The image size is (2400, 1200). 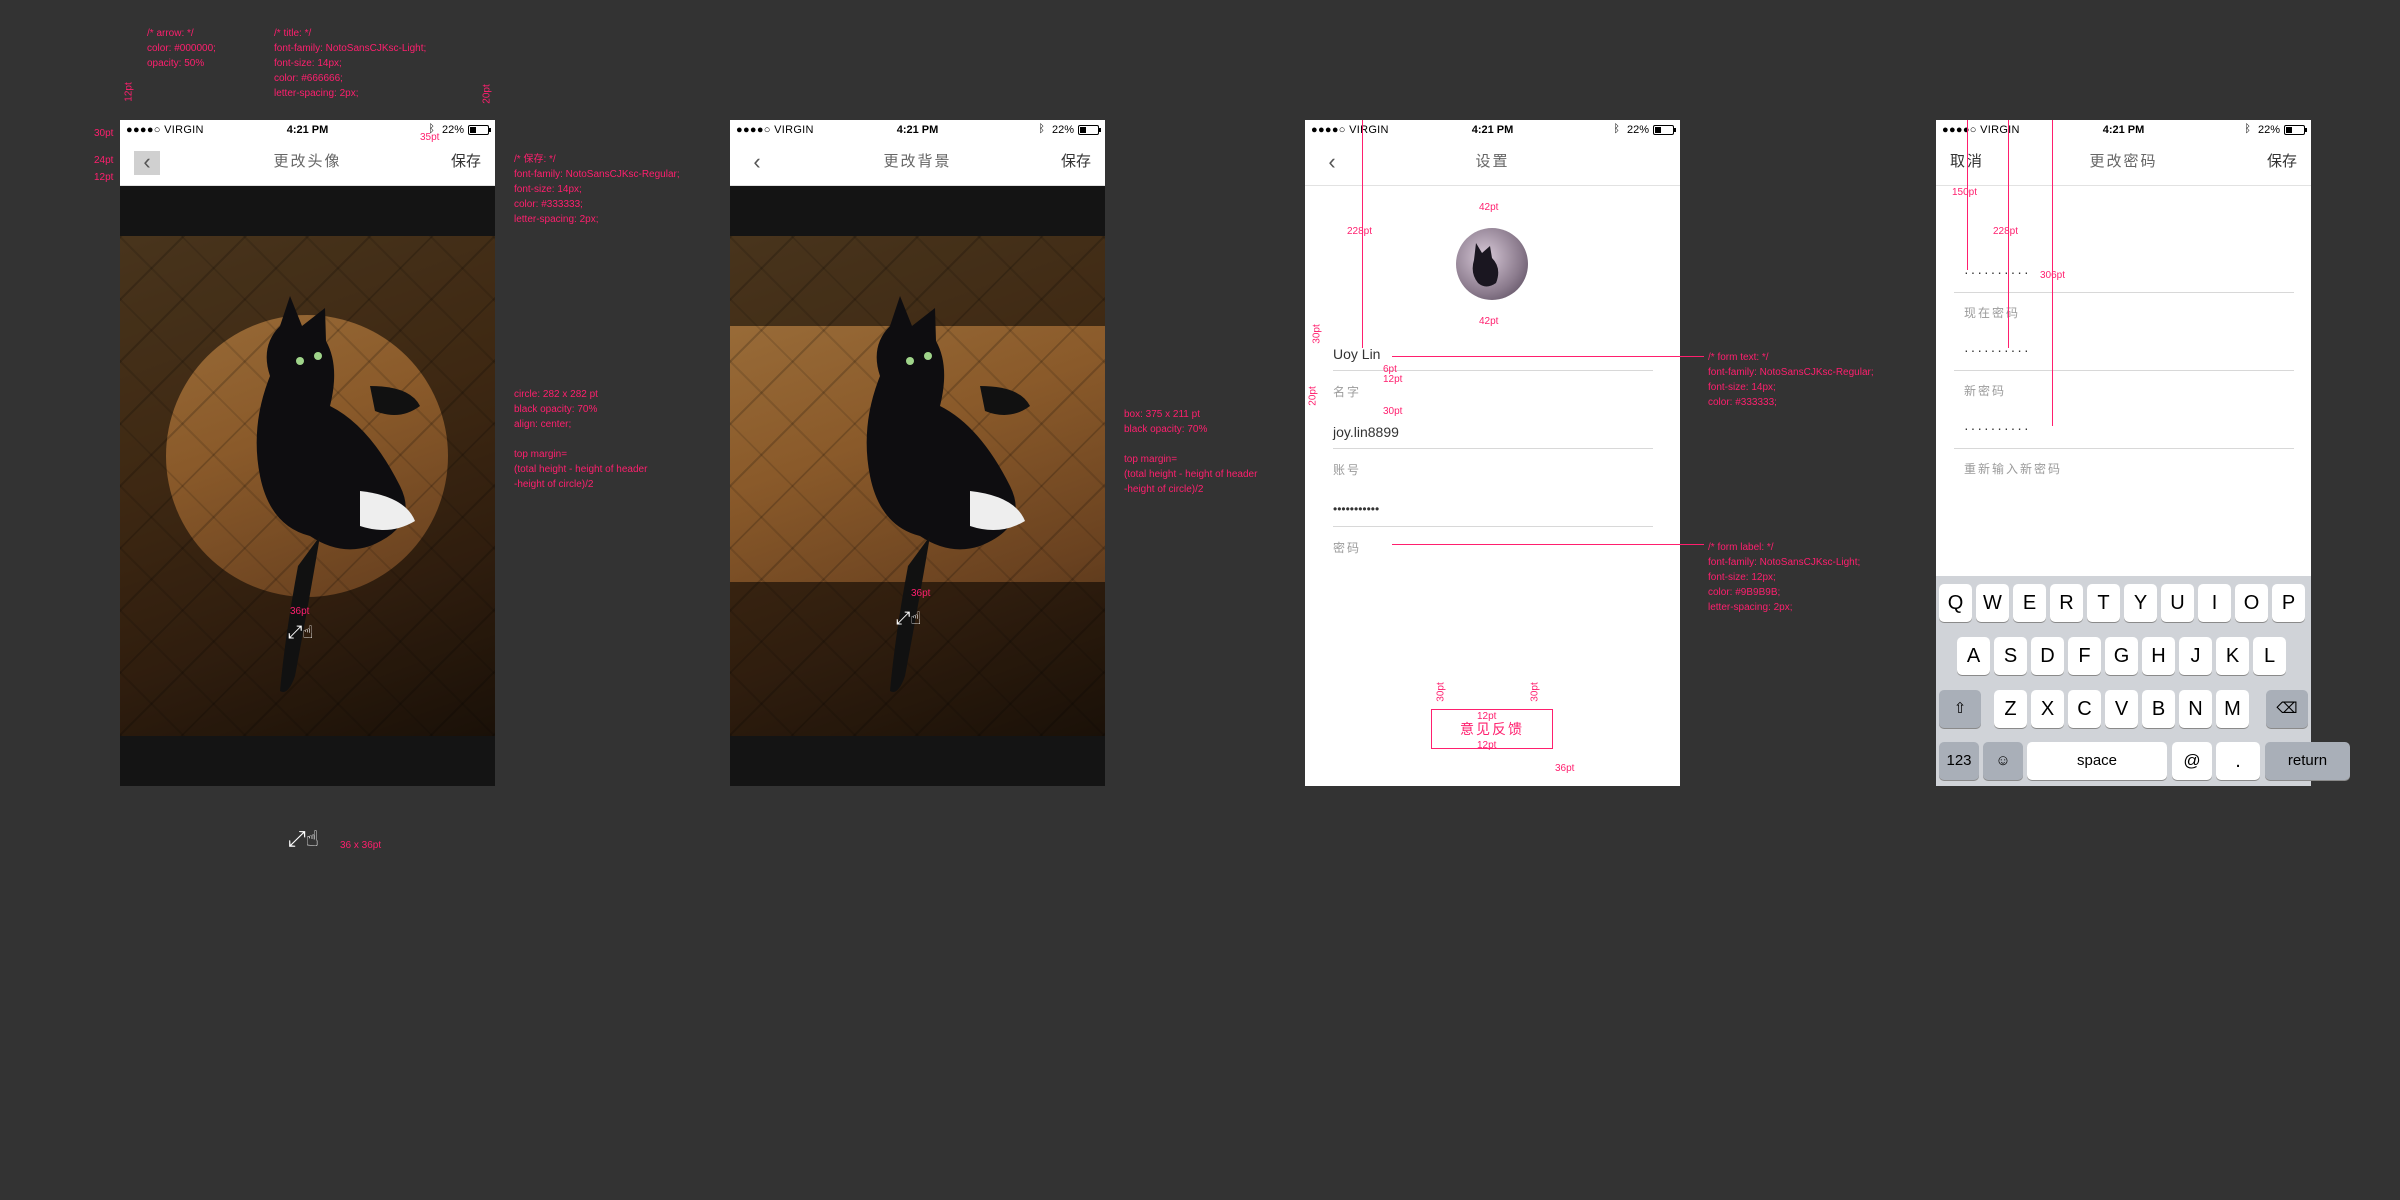 What do you see at coordinates (2097, 761) in the screenshot?
I see `space-key: space` at bounding box center [2097, 761].